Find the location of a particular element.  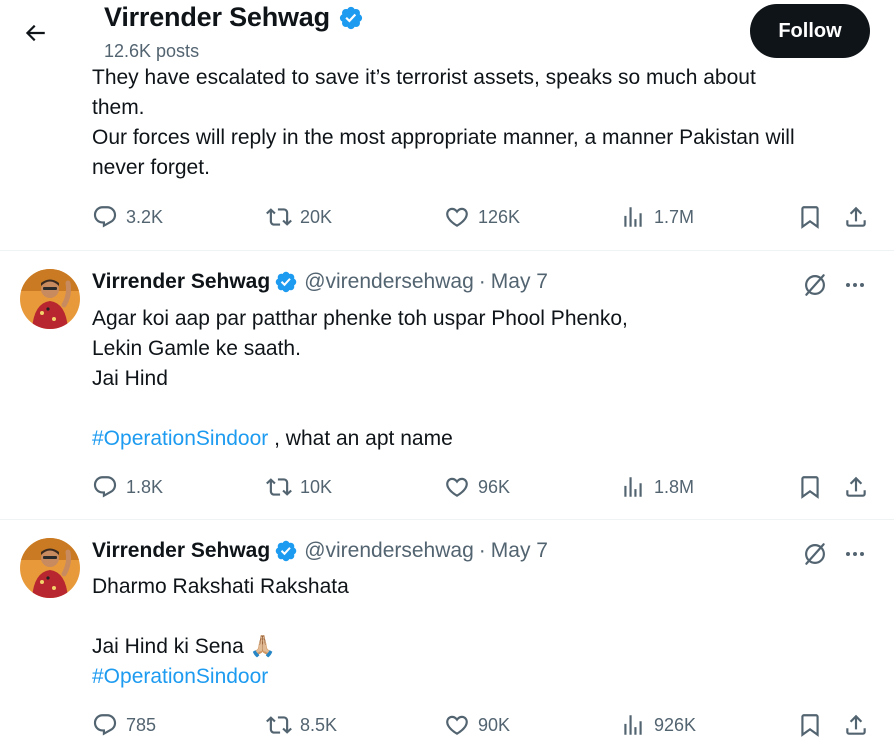

like-count: 90K is located at coordinates (494, 724).